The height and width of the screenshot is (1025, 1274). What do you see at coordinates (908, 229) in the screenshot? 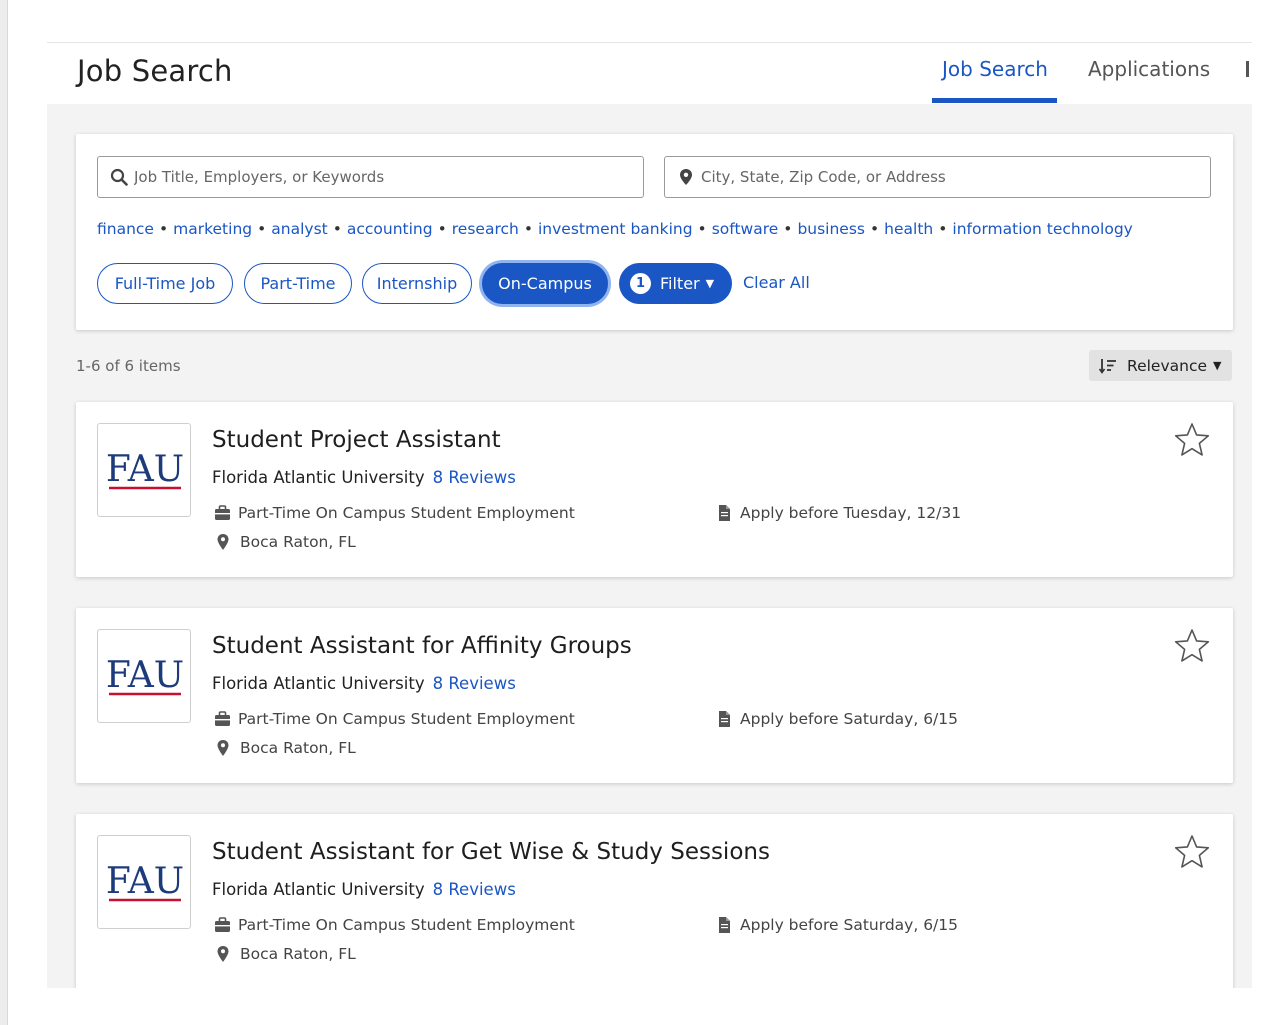
I see `keyword-link-health: health` at bounding box center [908, 229].